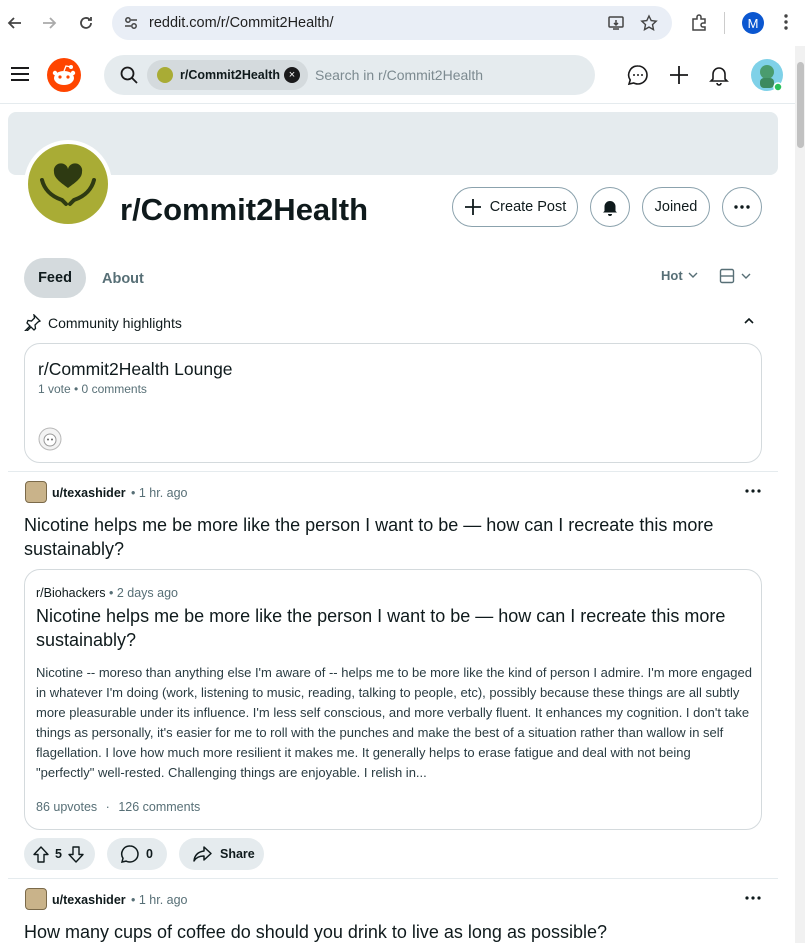 This screenshot has width=805, height=943. I want to click on subreddit-search-chip: r/Commit2Health ×, so click(227, 75).